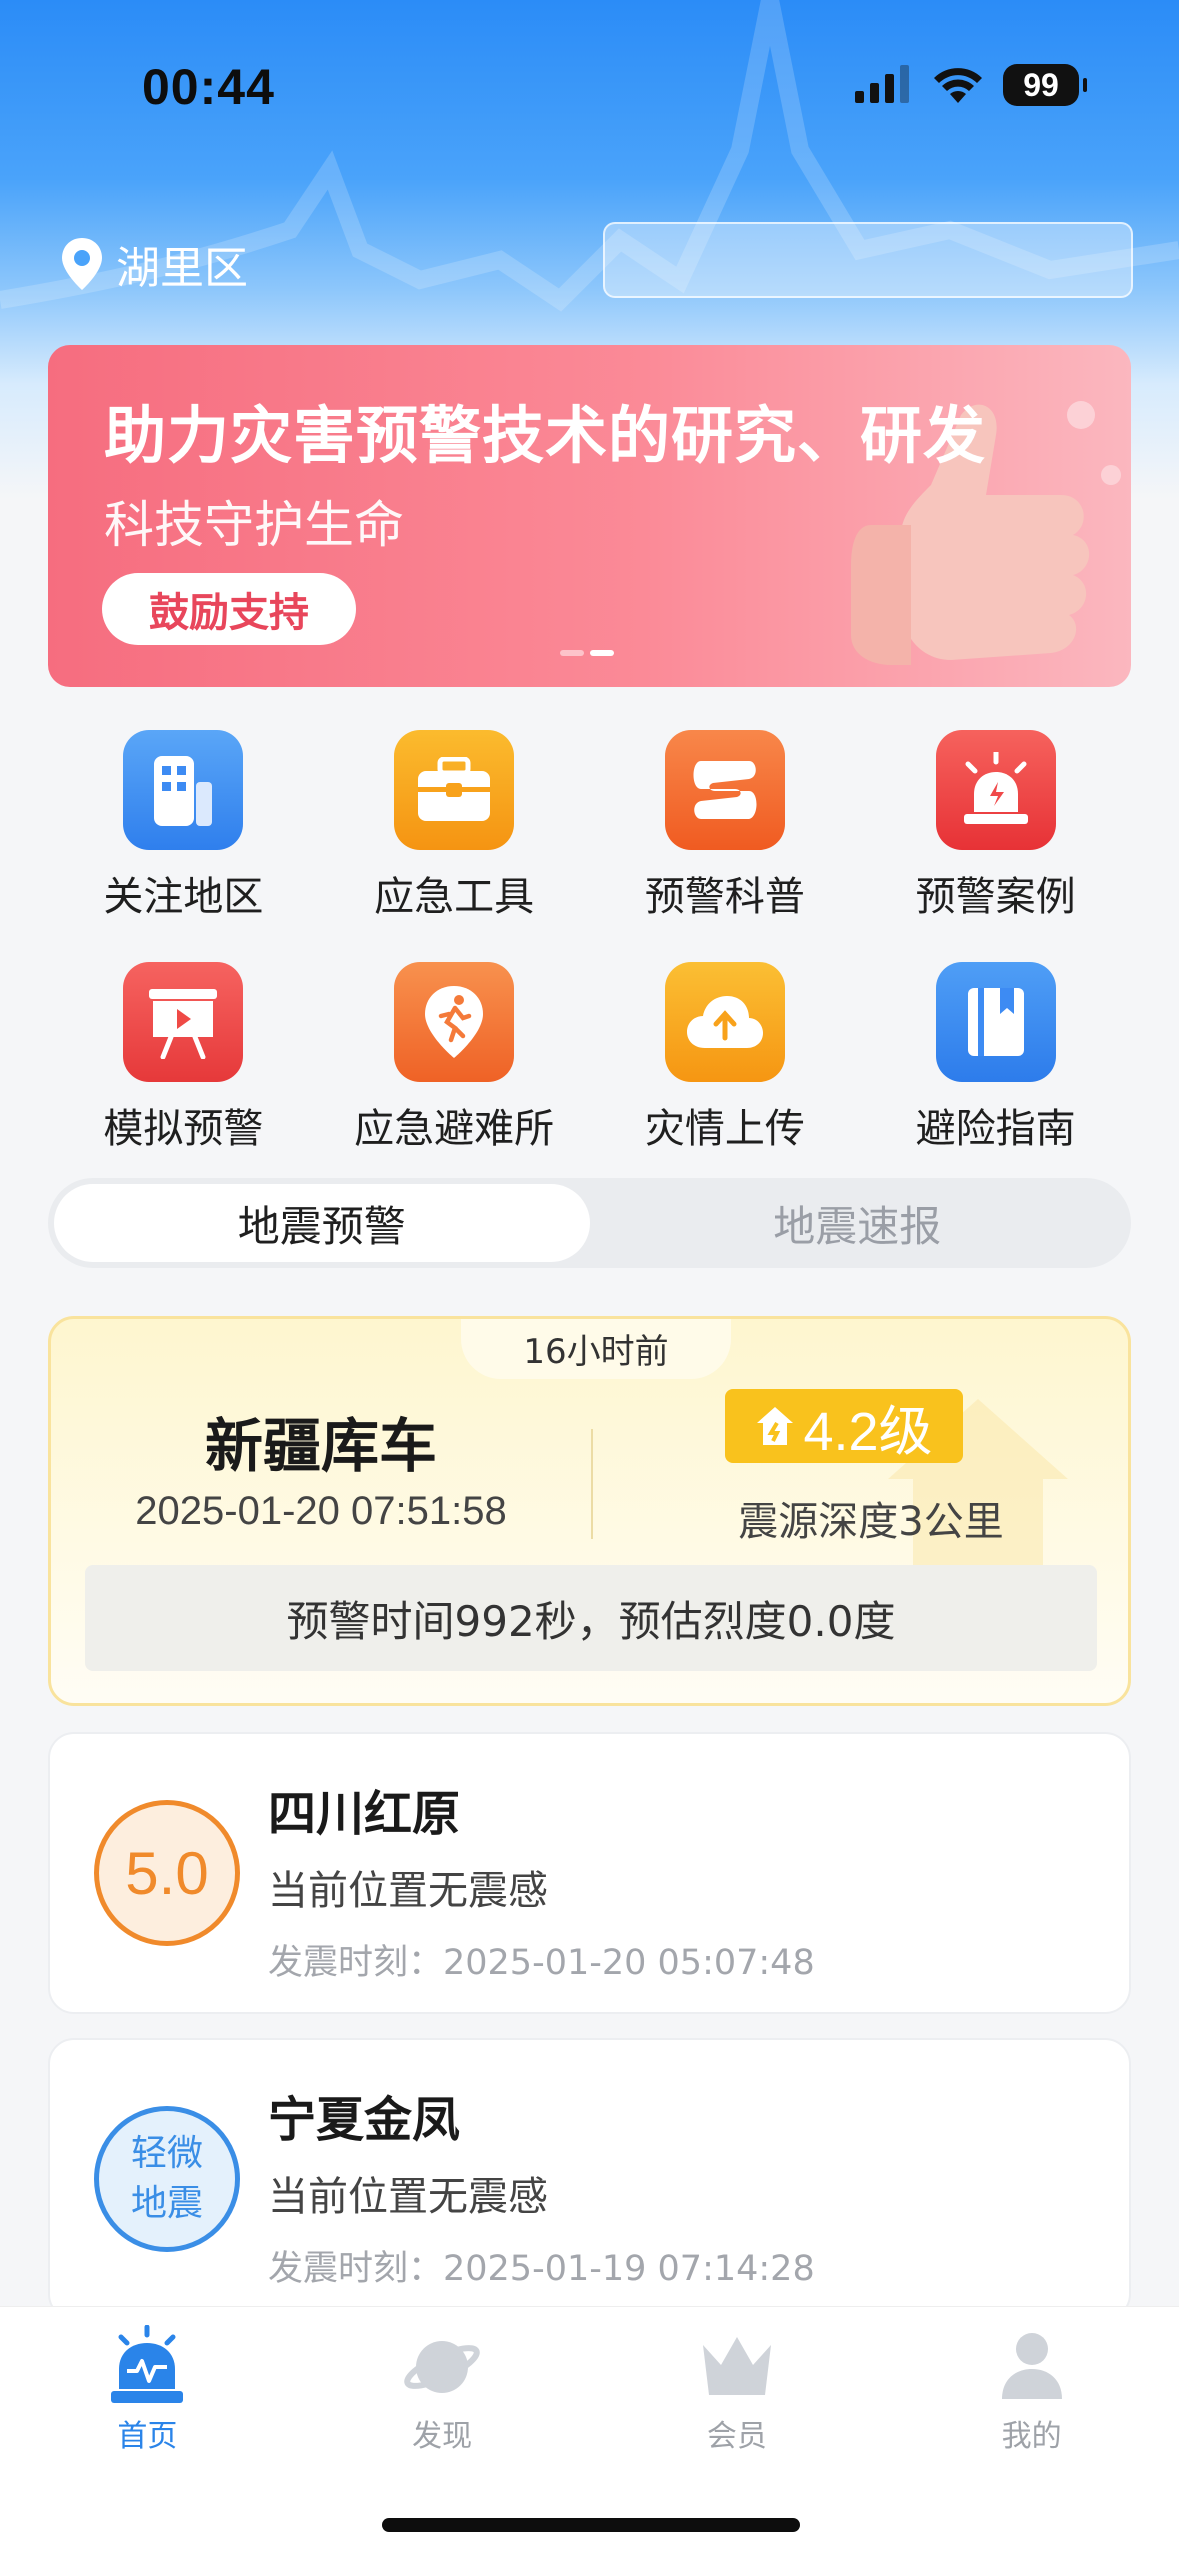 The height and width of the screenshot is (2556, 1179). What do you see at coordinates (868, 1431) in the screenshot?
I see `magnitude-value: 4.2级` at bounding box center [868, 1431].